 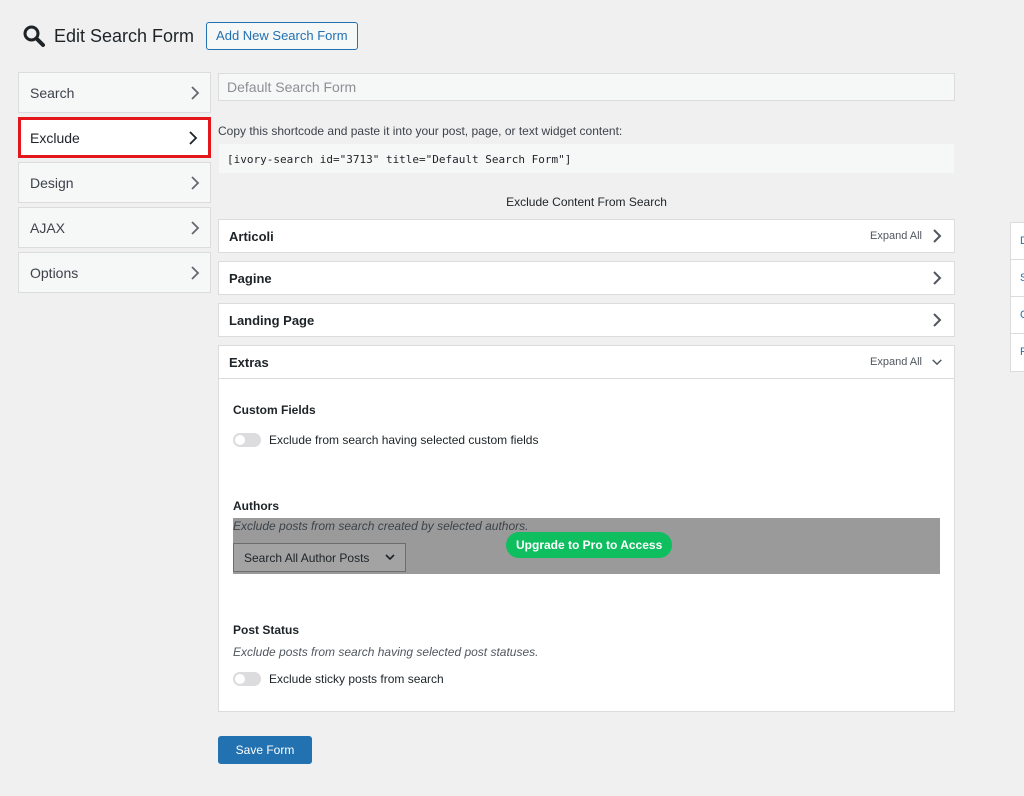 I want to click on save-form-button: Save Form, so click(x=265, y=750).